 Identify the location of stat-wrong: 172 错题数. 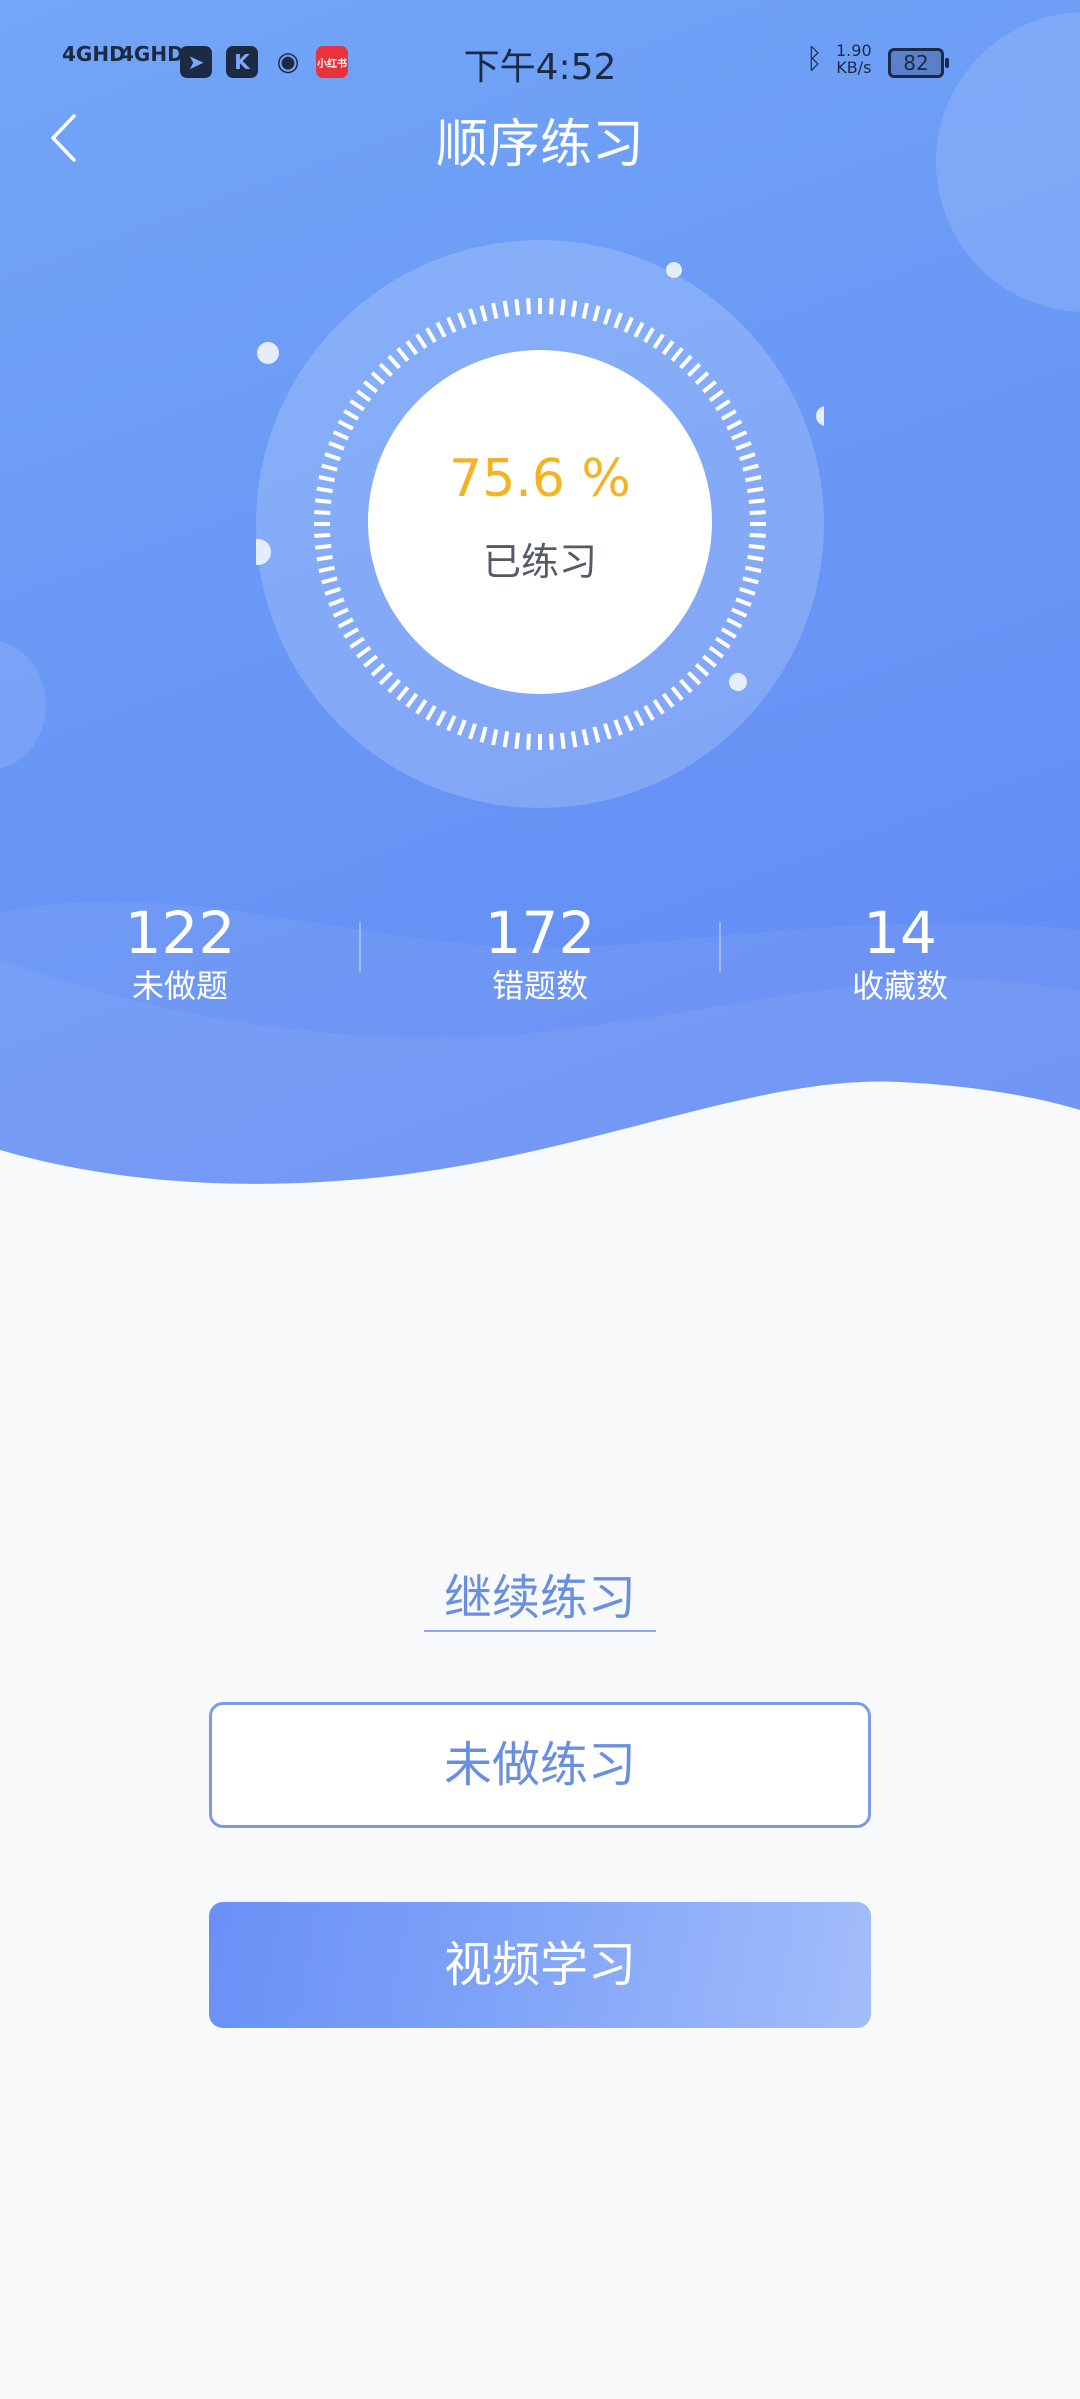
(540, 953).